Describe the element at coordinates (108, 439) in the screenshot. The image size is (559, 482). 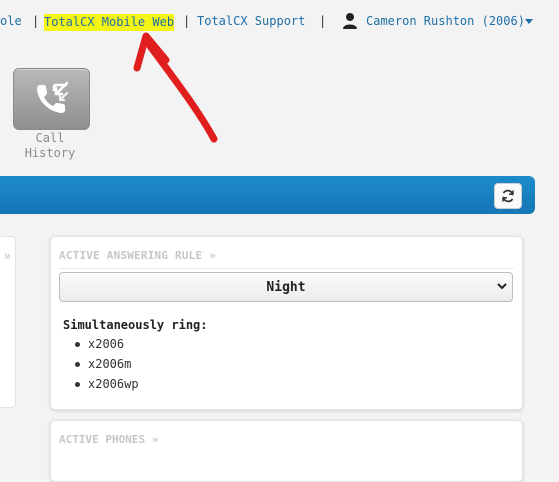
I see `active-phones-title: ACTIVE PHONES »` at that location.